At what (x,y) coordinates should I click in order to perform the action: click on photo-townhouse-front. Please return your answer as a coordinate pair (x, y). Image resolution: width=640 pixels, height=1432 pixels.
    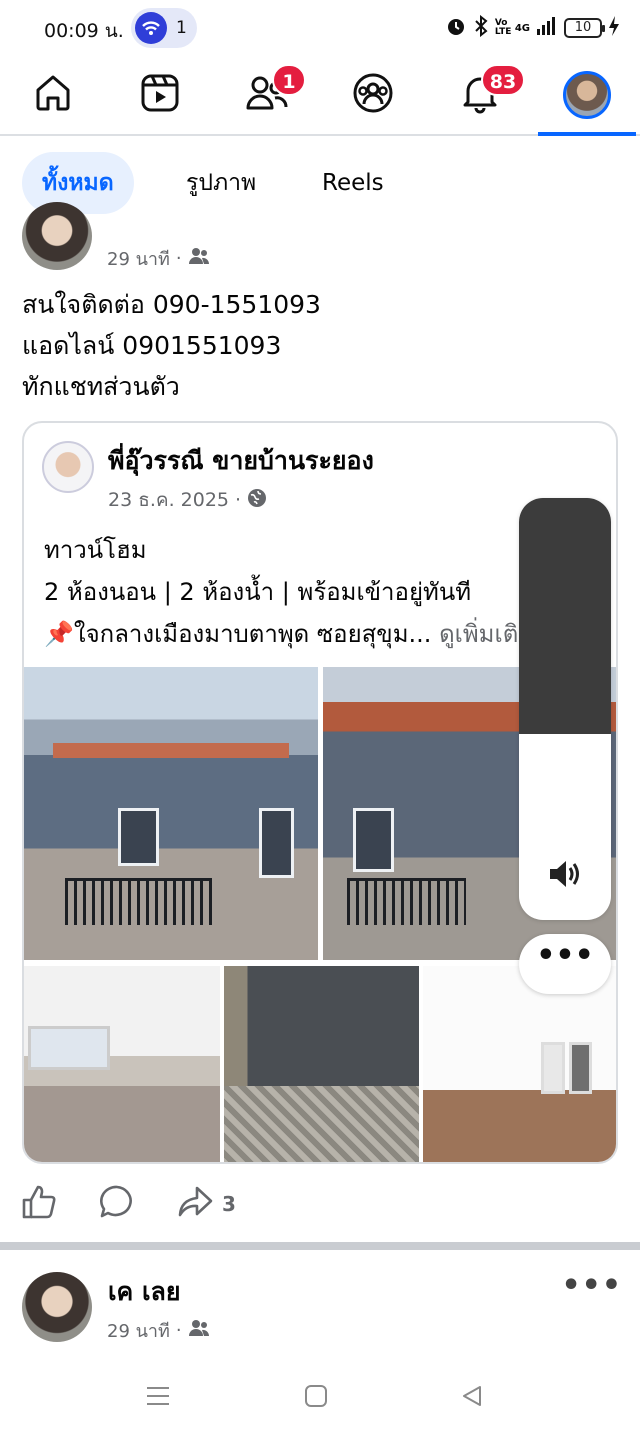
    Looking at the image, I should click on (171, 813).